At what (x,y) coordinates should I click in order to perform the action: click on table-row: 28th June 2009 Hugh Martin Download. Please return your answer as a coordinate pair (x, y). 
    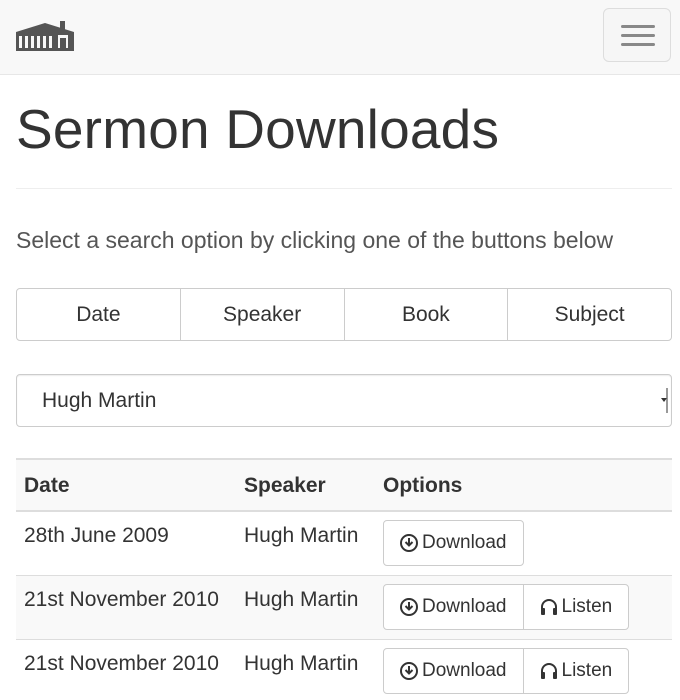
    Looking at the image, I should click on (344, 542).